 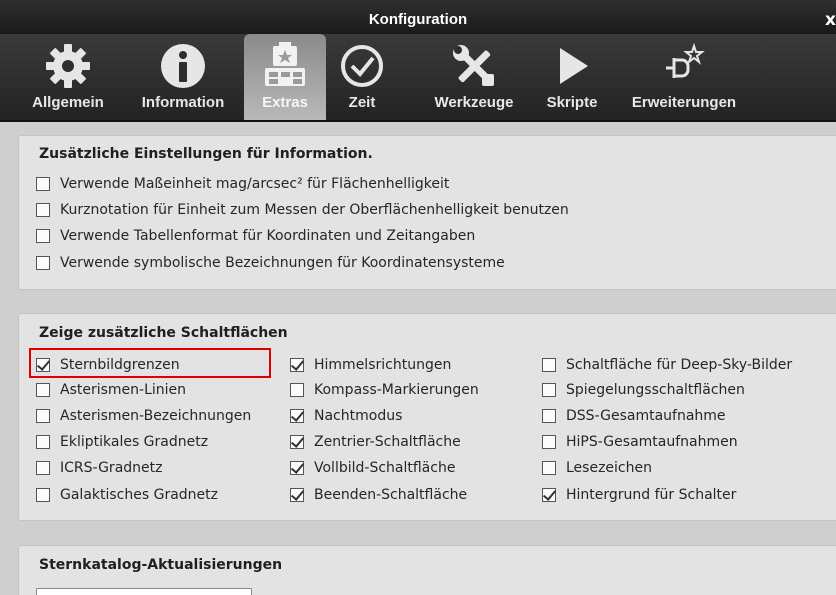 What do you see at coordinates (684, 102) in the screenshot?
I see `tab-erweiterungen-label: Erweiterungen` at bounding box center [684, 102].